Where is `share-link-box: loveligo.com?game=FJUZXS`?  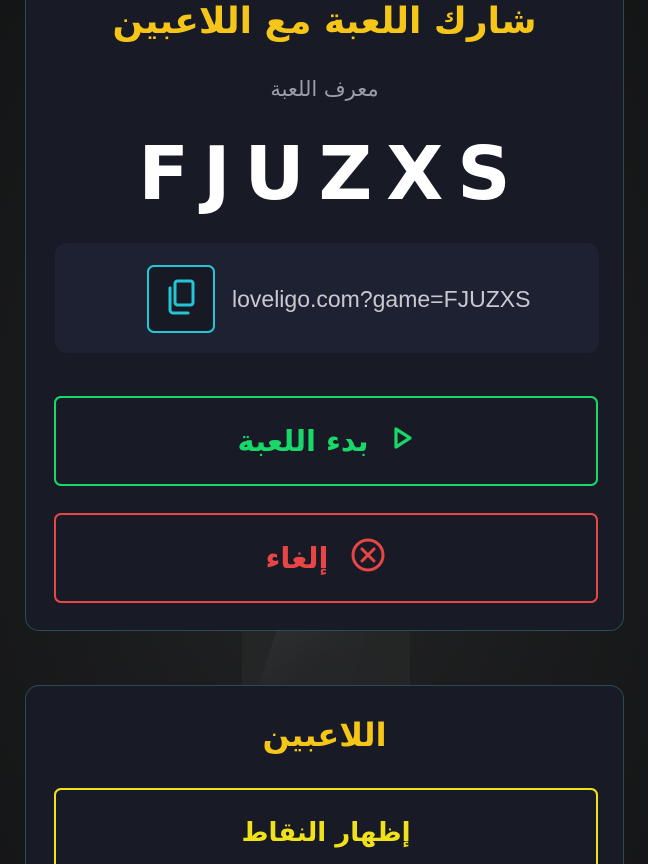 share-link-box: loveligo.com?game=FJUZXS is located at coordinates (327, 298).